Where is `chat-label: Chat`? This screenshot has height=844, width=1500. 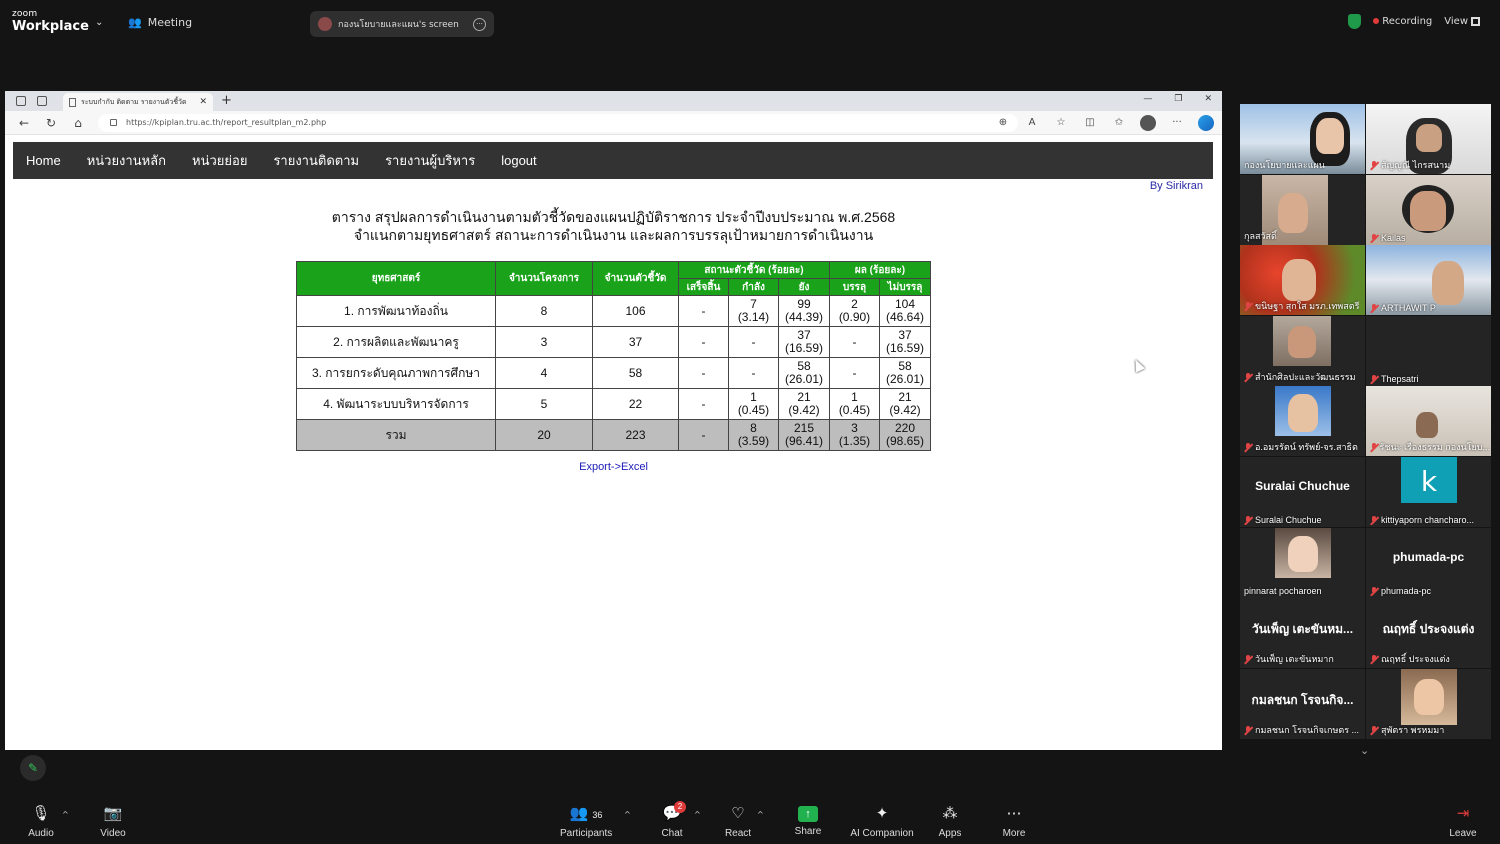 chat-label: Chat is located at coordinates (672, 833).